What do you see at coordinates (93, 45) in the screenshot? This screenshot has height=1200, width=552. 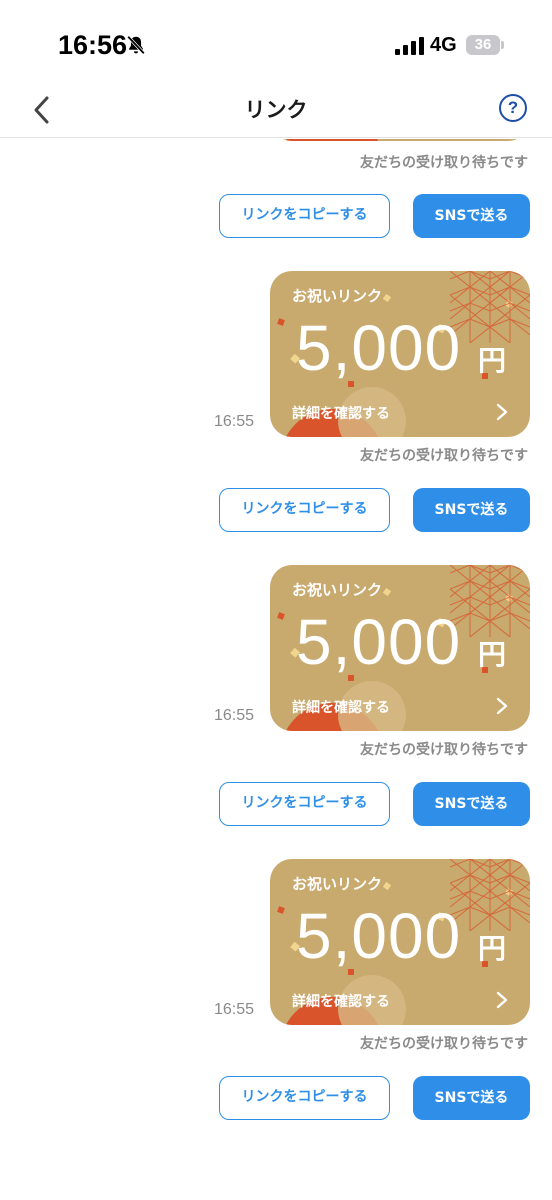 I see `status-time: 16:56` at bounding box center [93, 45].